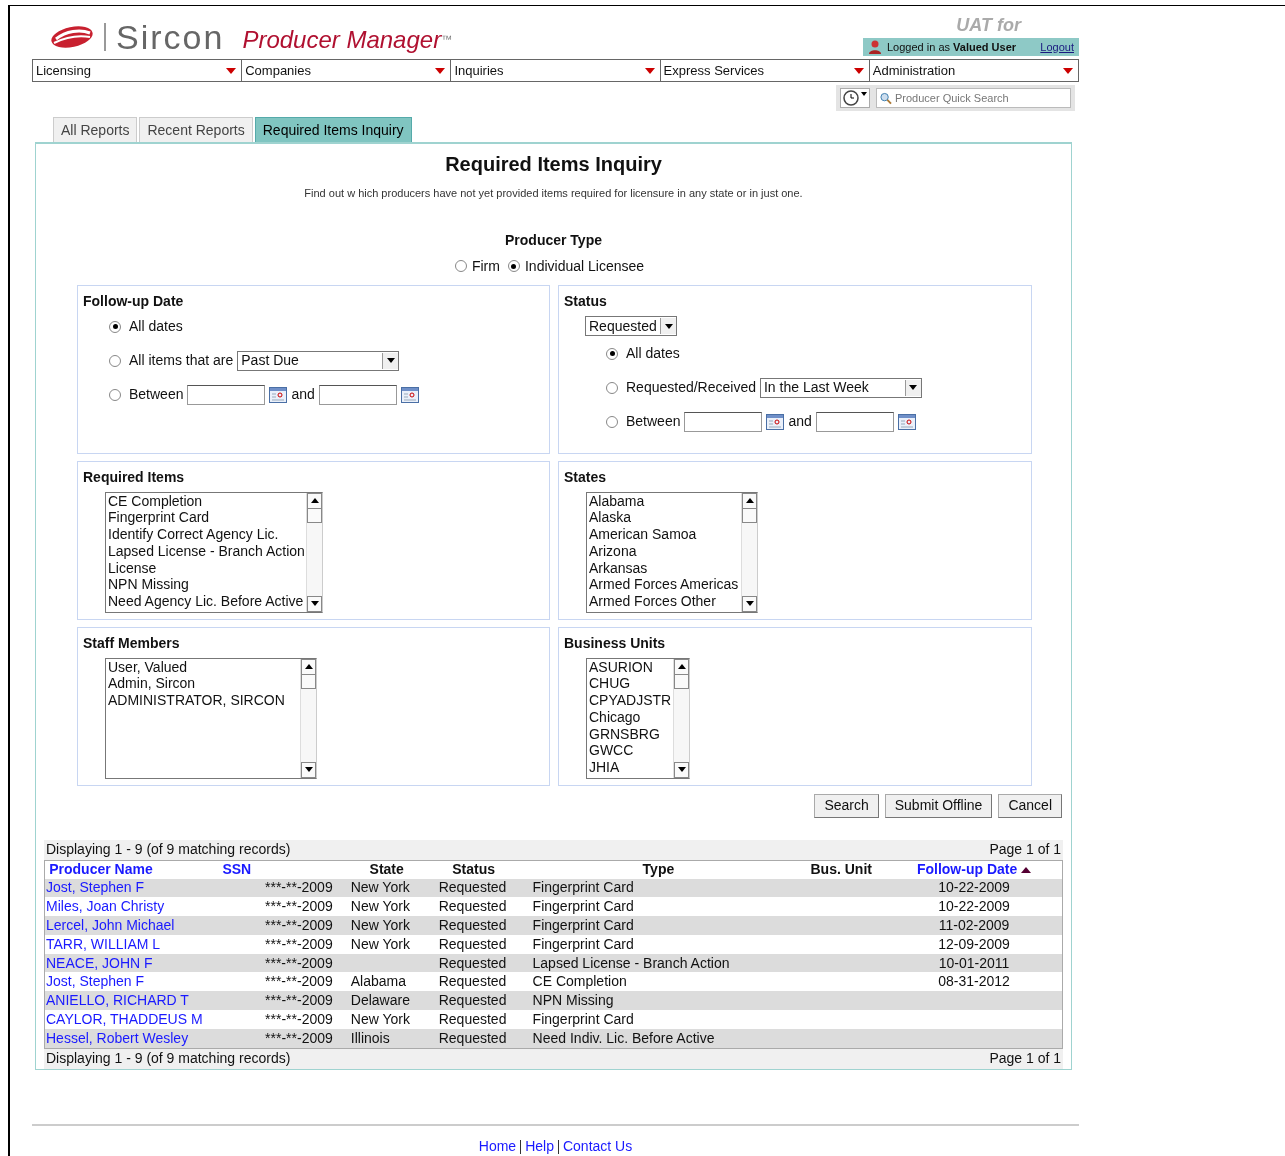 The height and width of the screenshot is (1156, 1285). I want to click on list-item: License, so click(207, 568).